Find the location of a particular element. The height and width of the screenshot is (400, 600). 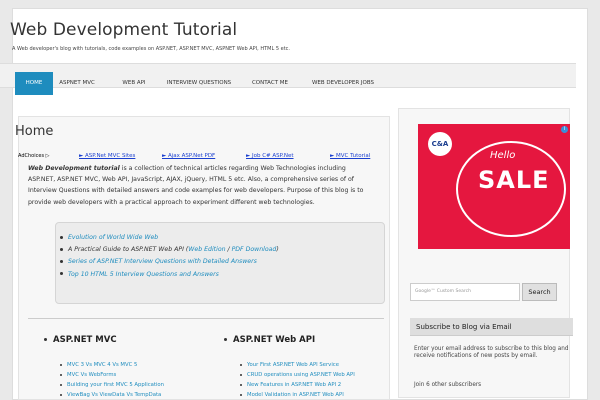

search-button: Search is located at coordinates (539, 292).